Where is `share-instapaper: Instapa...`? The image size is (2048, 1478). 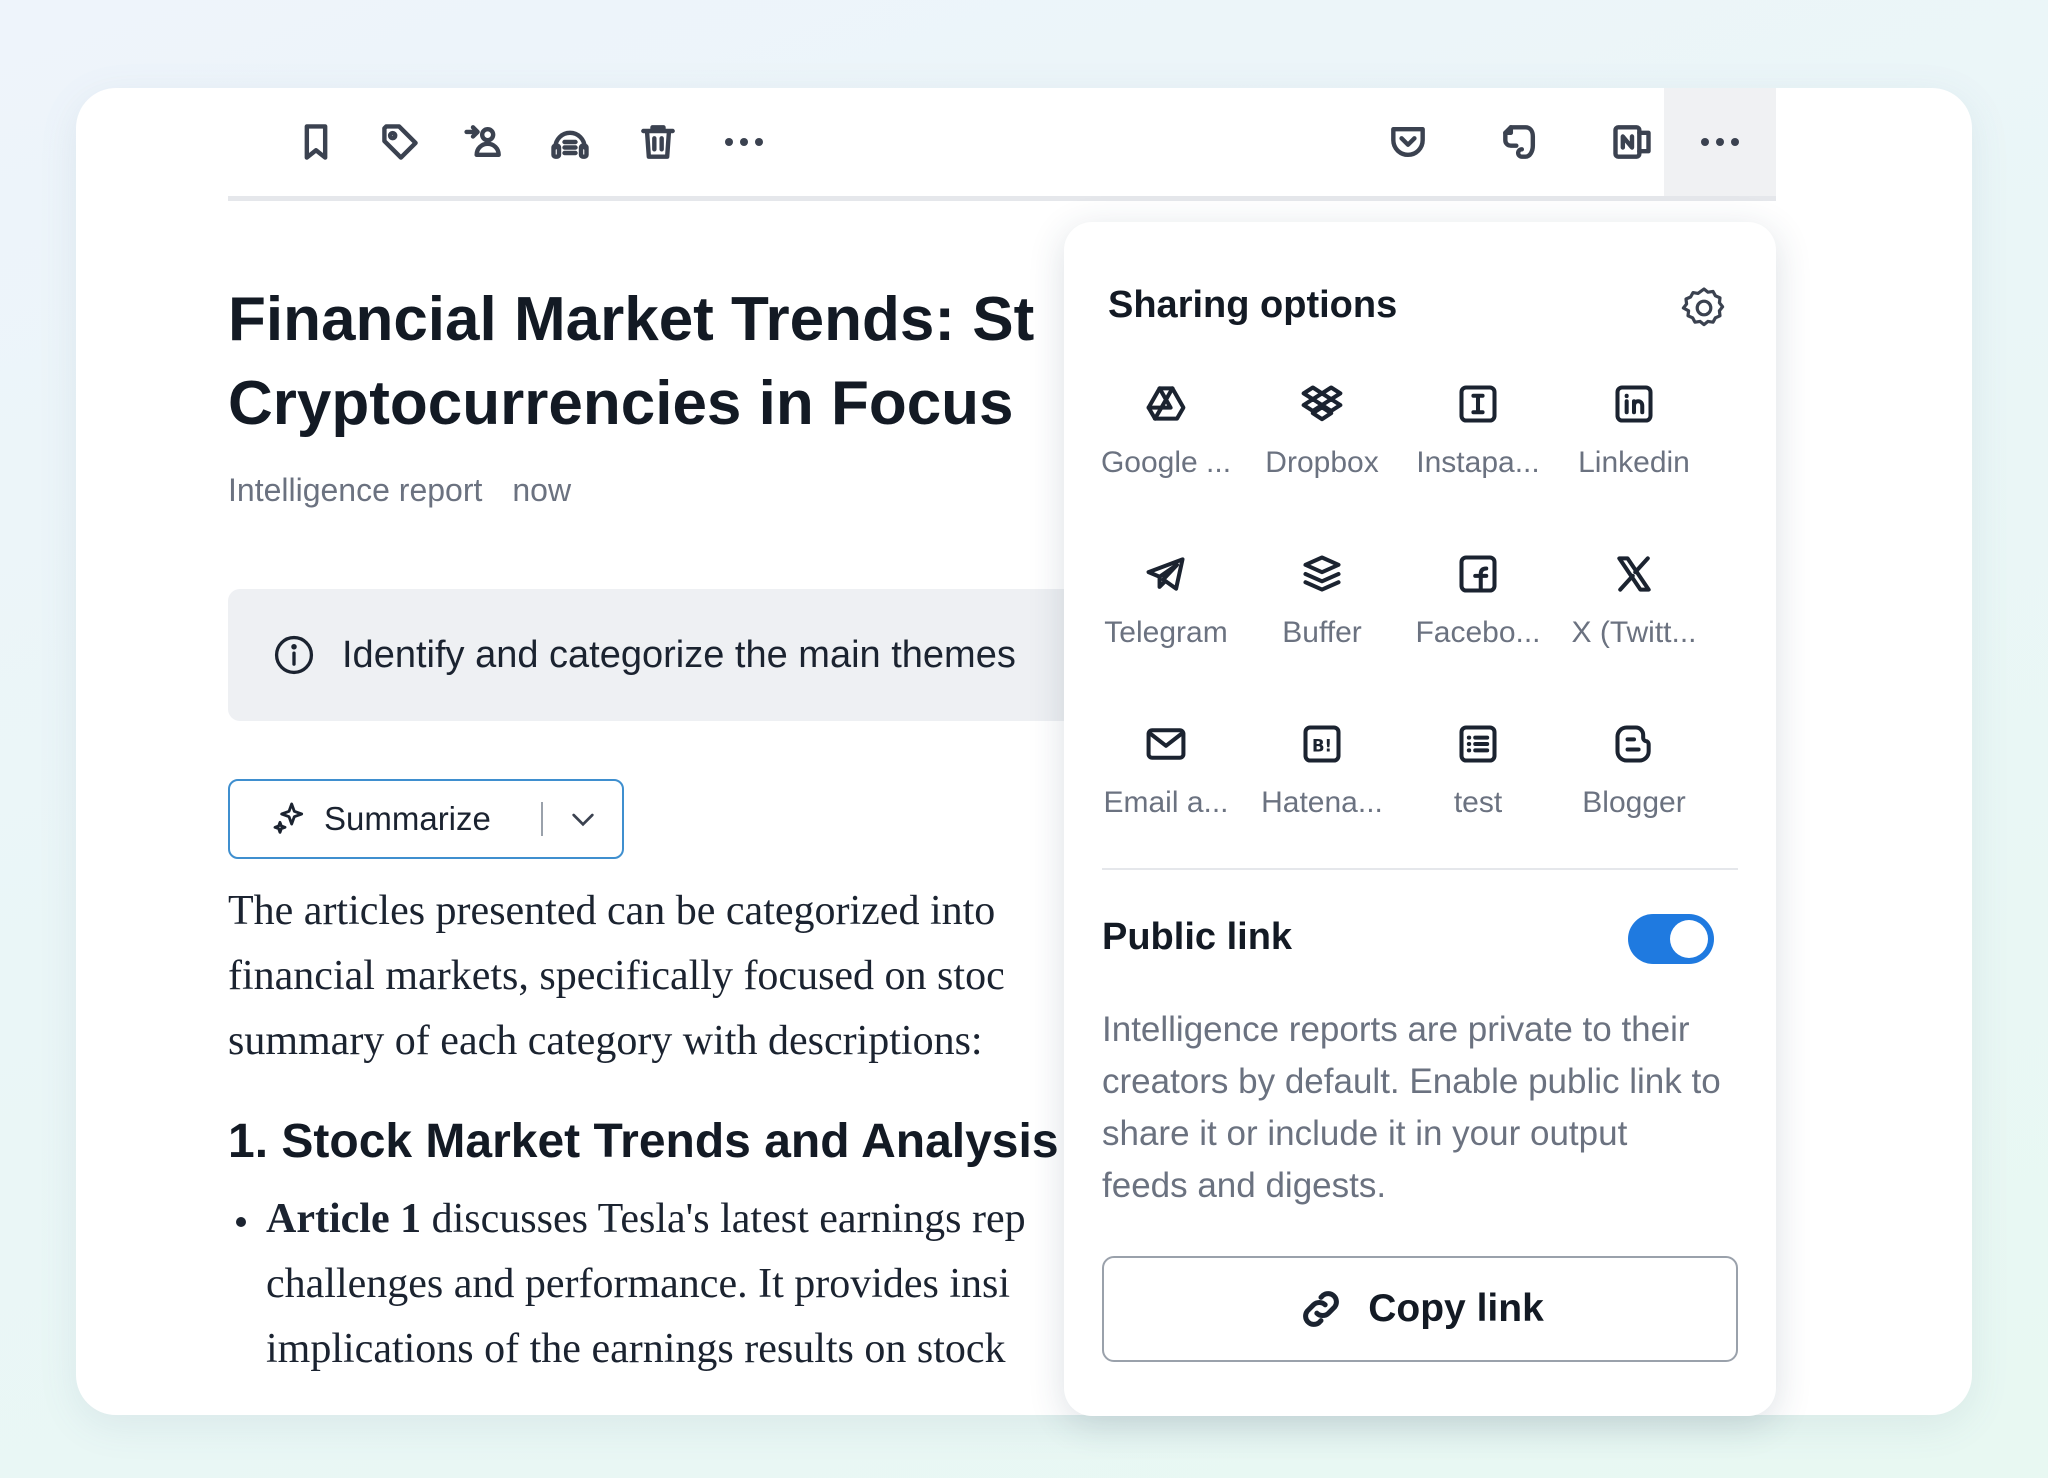
share-instapaper: Instapa... is located at coordinates (1478, 442).